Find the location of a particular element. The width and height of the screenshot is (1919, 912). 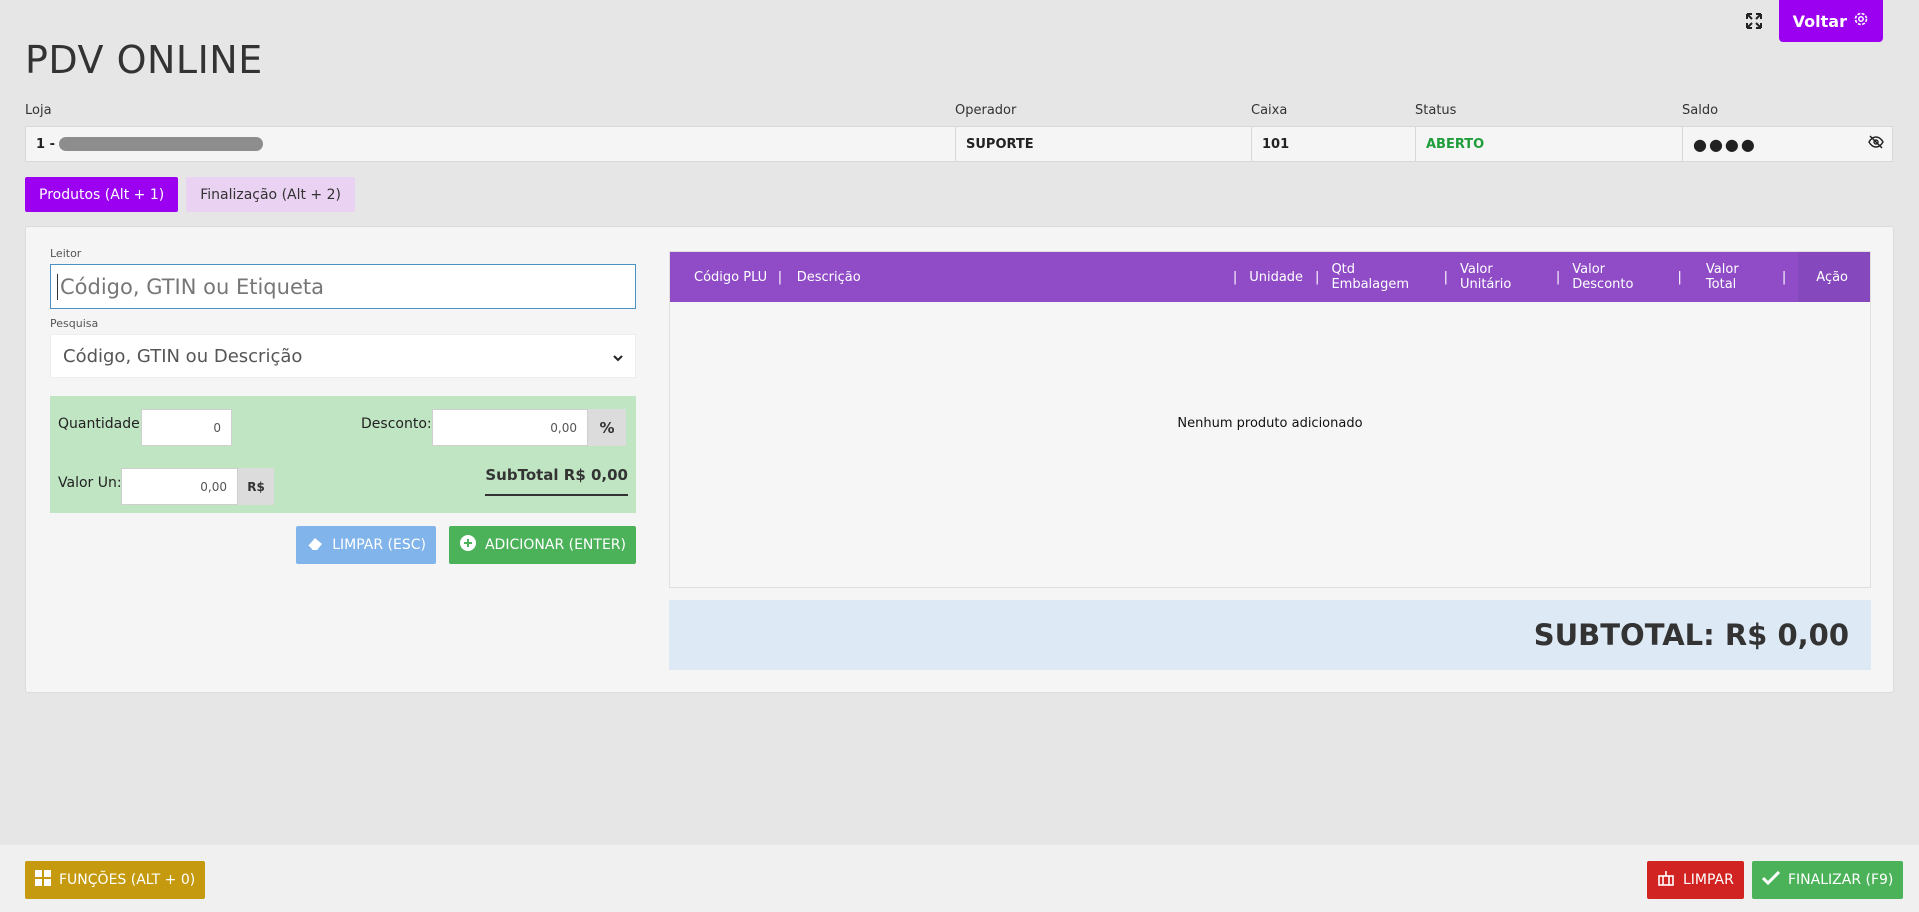

clear-sale-label: LIMPAR is located at coordinates (1708, 880).